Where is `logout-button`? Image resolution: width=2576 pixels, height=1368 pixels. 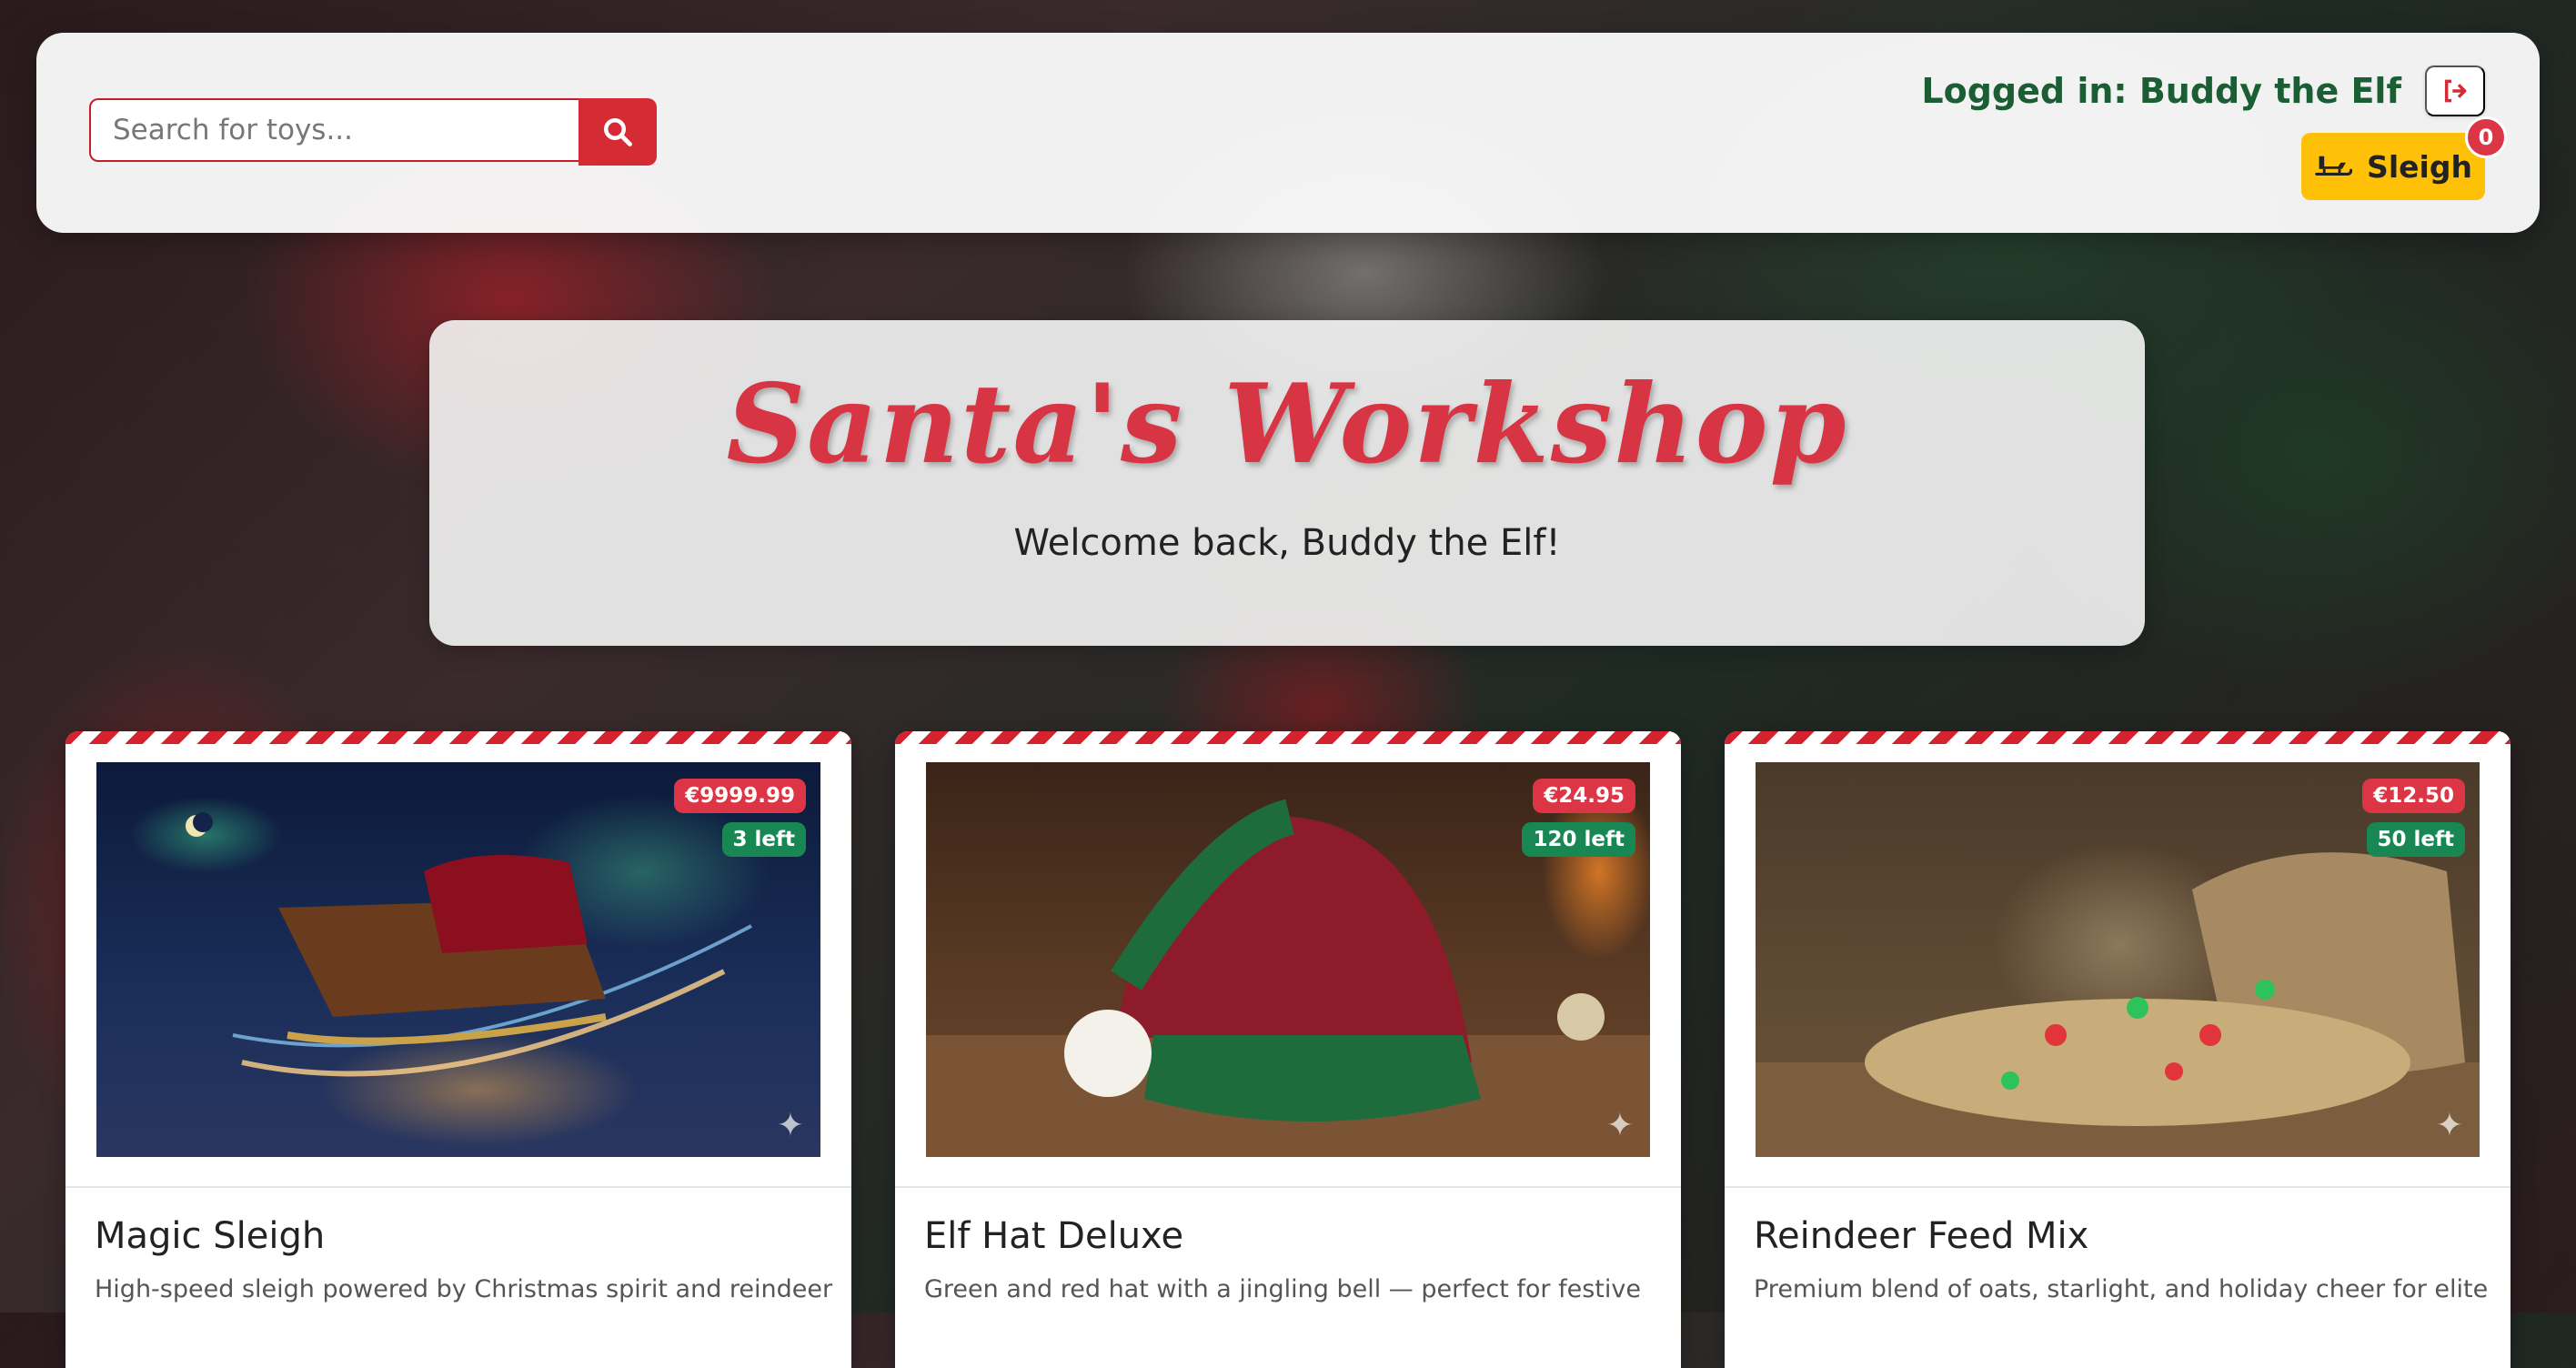
logout-button is located at coordinates (2455, 90).